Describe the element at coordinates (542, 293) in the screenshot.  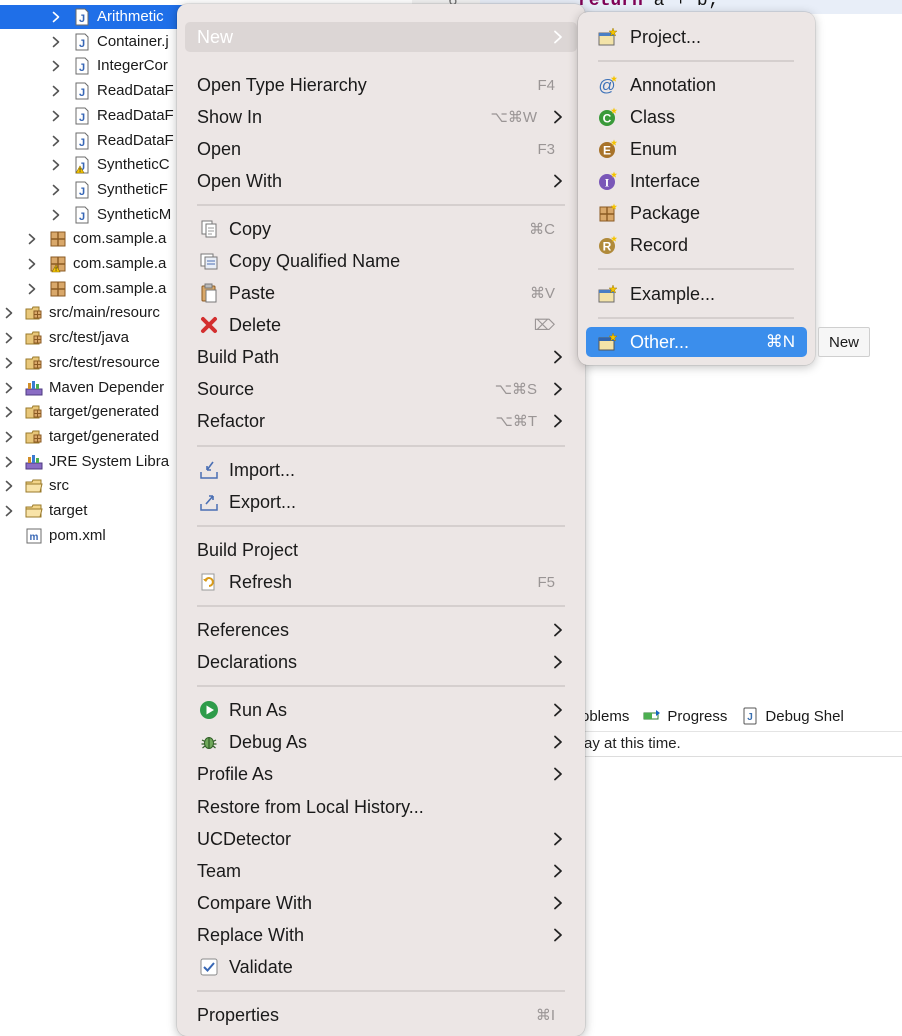
I see `menu-item-shortcut: ⌘V` at that location.